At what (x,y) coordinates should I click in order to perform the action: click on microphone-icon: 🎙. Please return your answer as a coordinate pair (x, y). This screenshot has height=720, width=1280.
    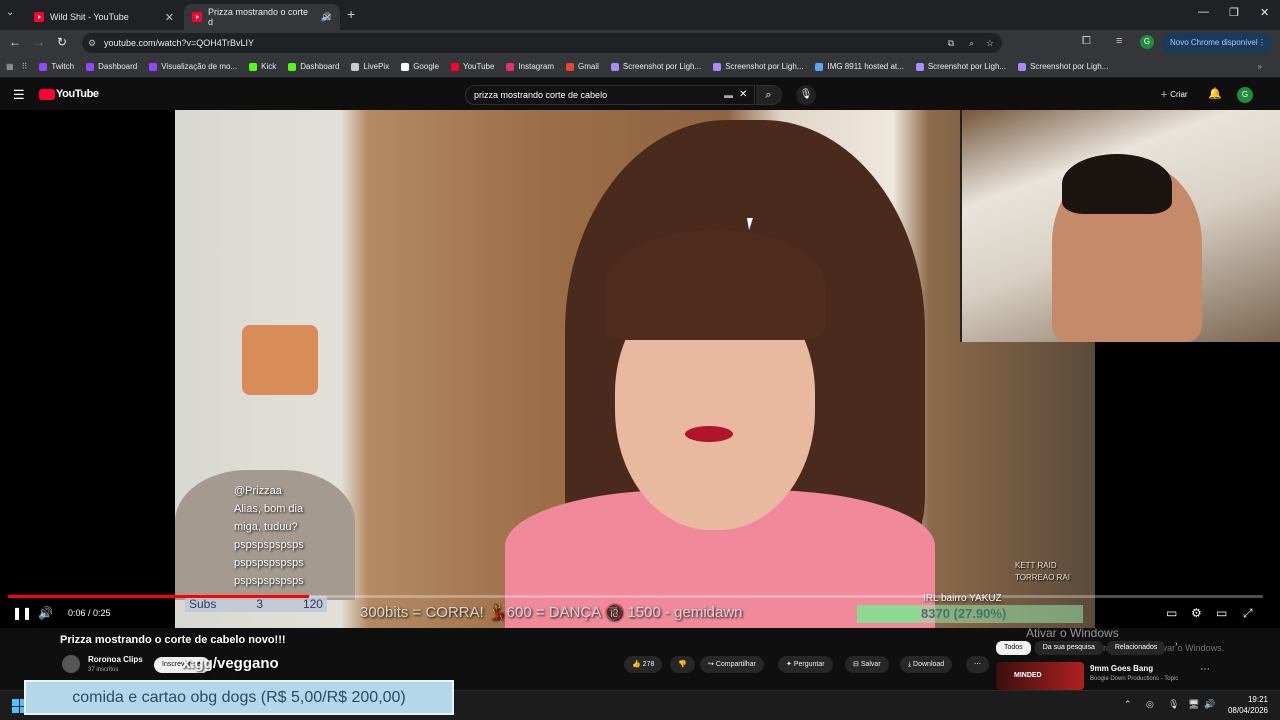
    Looking at the image, I should click on (1173, 704).